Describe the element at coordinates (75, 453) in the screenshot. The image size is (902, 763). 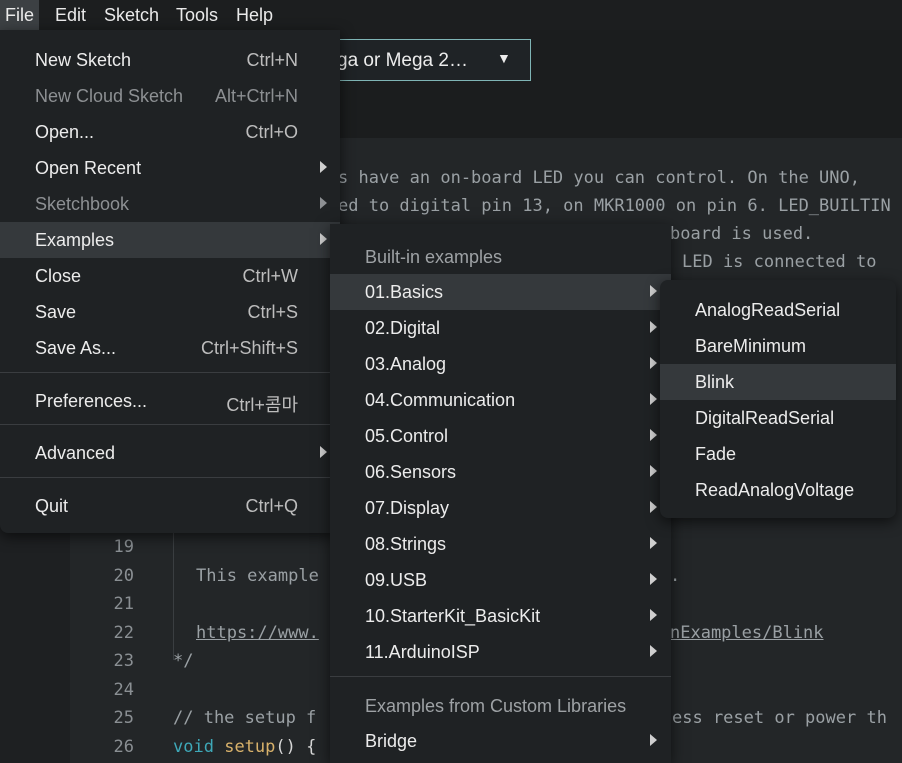
I see `menu-item-label: Advanced` at that location.